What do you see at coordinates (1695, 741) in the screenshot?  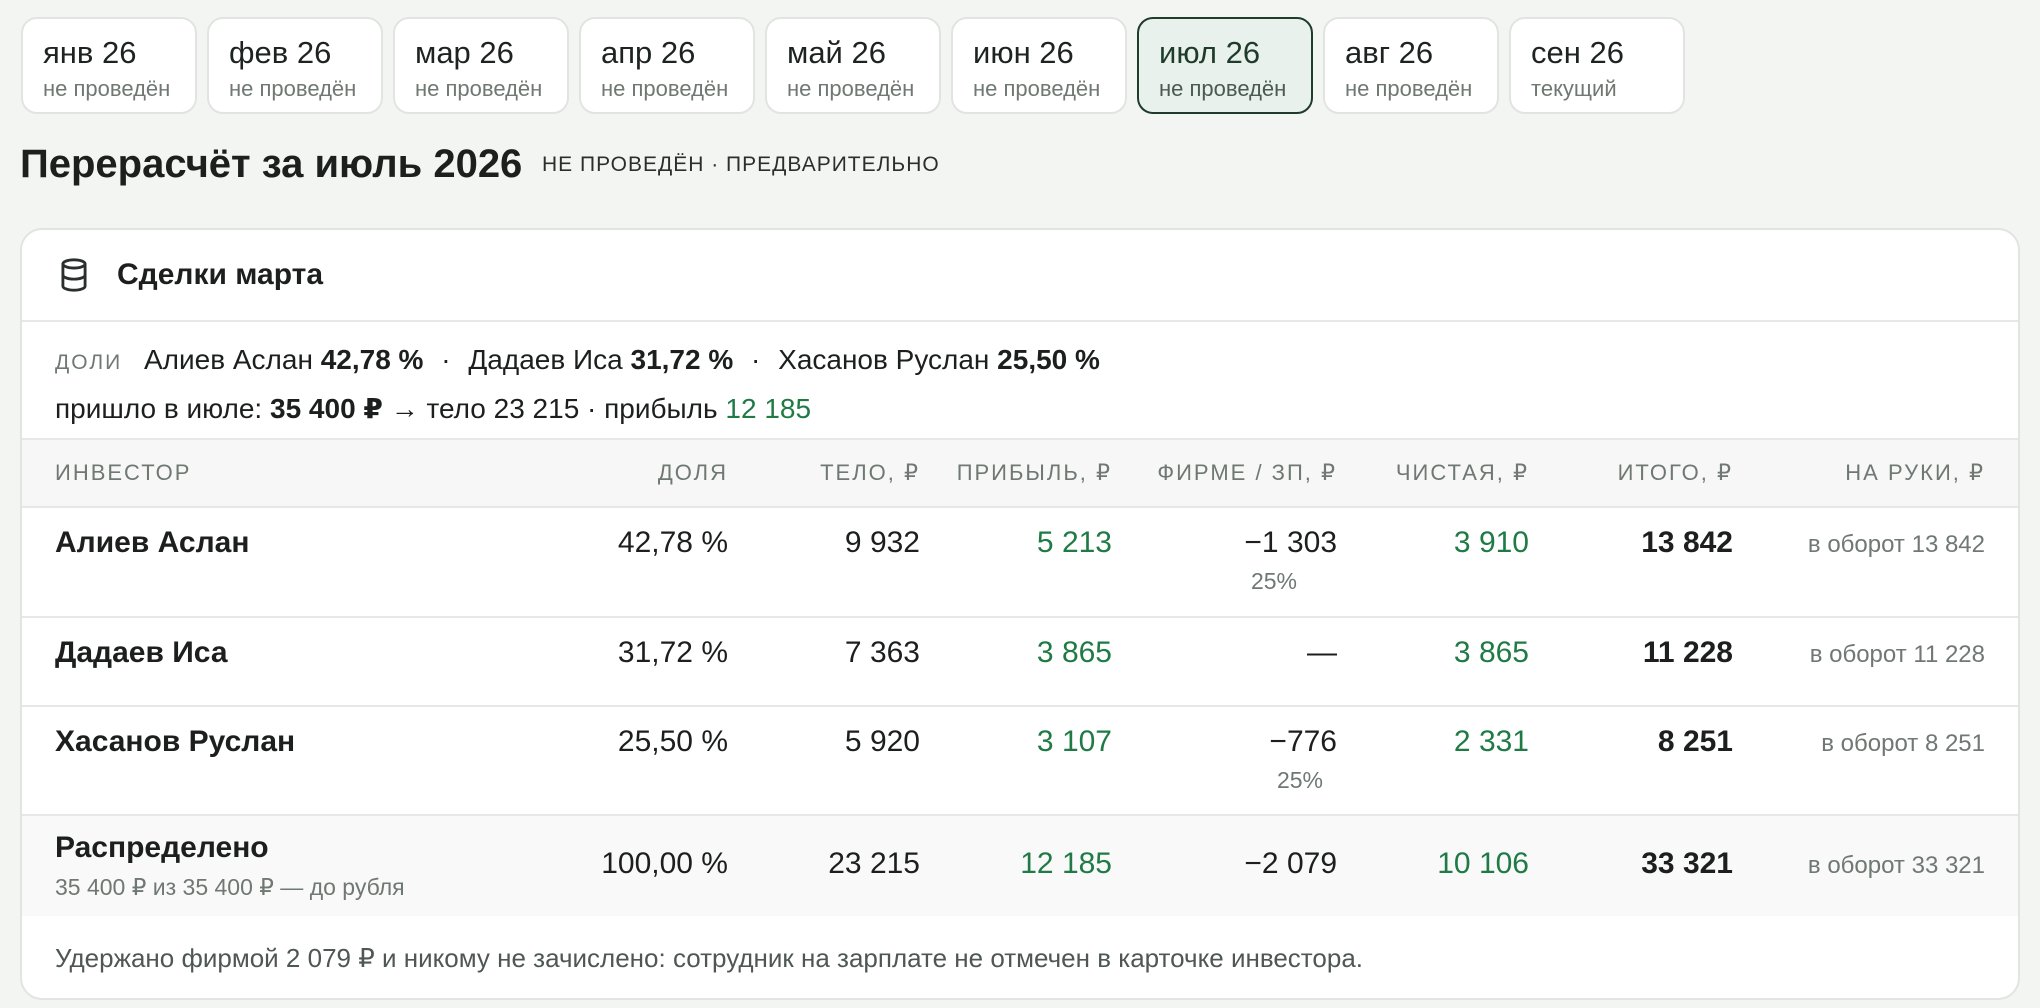 I see `total-value: 8 251` at bounding box center [1695, 741].